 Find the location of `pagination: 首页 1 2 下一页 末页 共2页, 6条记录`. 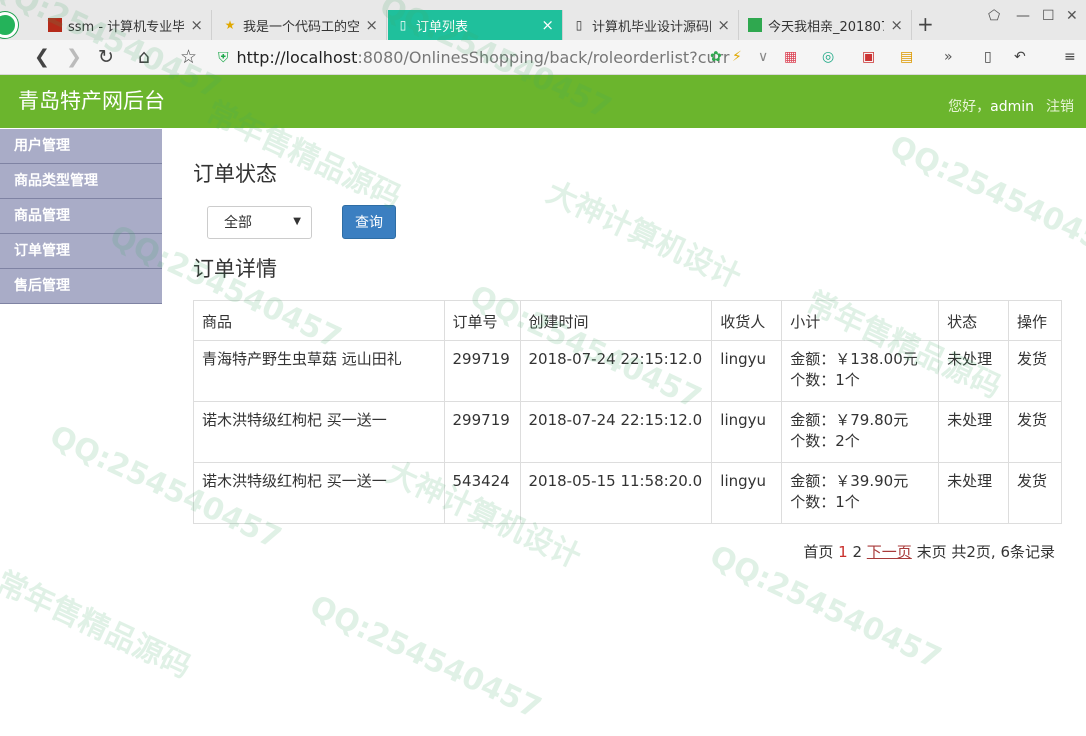

pagination: 首页 1 2 下一页 末页 共2页, 6条记录 is located at coordinates (929, 551).